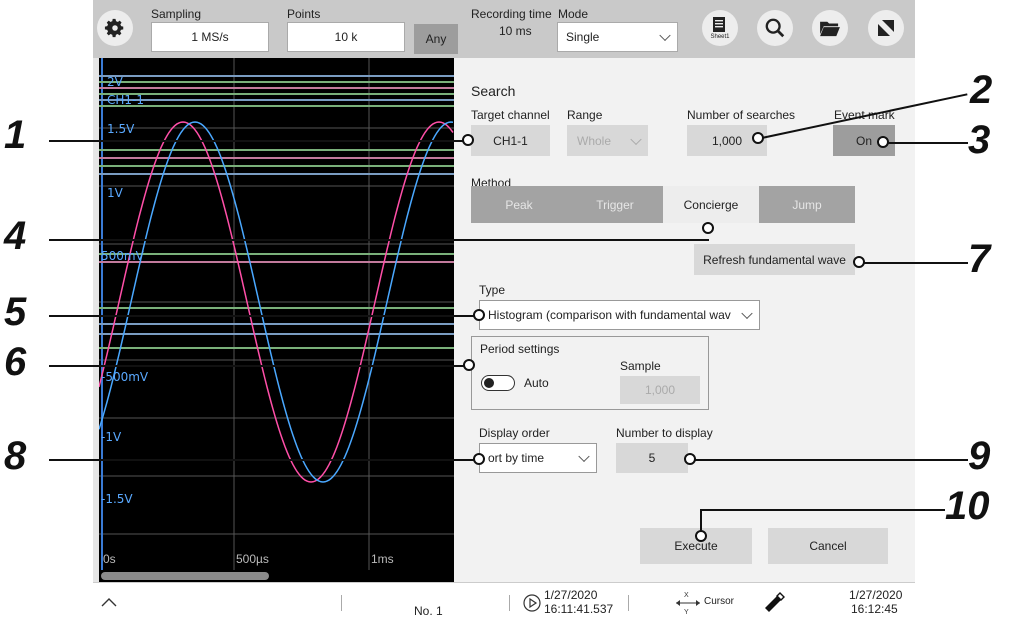  What do you see at coordinates (516, 458) in the screenshot?
I see `display-order-value: ort by time` at bounding box center [516, 458].